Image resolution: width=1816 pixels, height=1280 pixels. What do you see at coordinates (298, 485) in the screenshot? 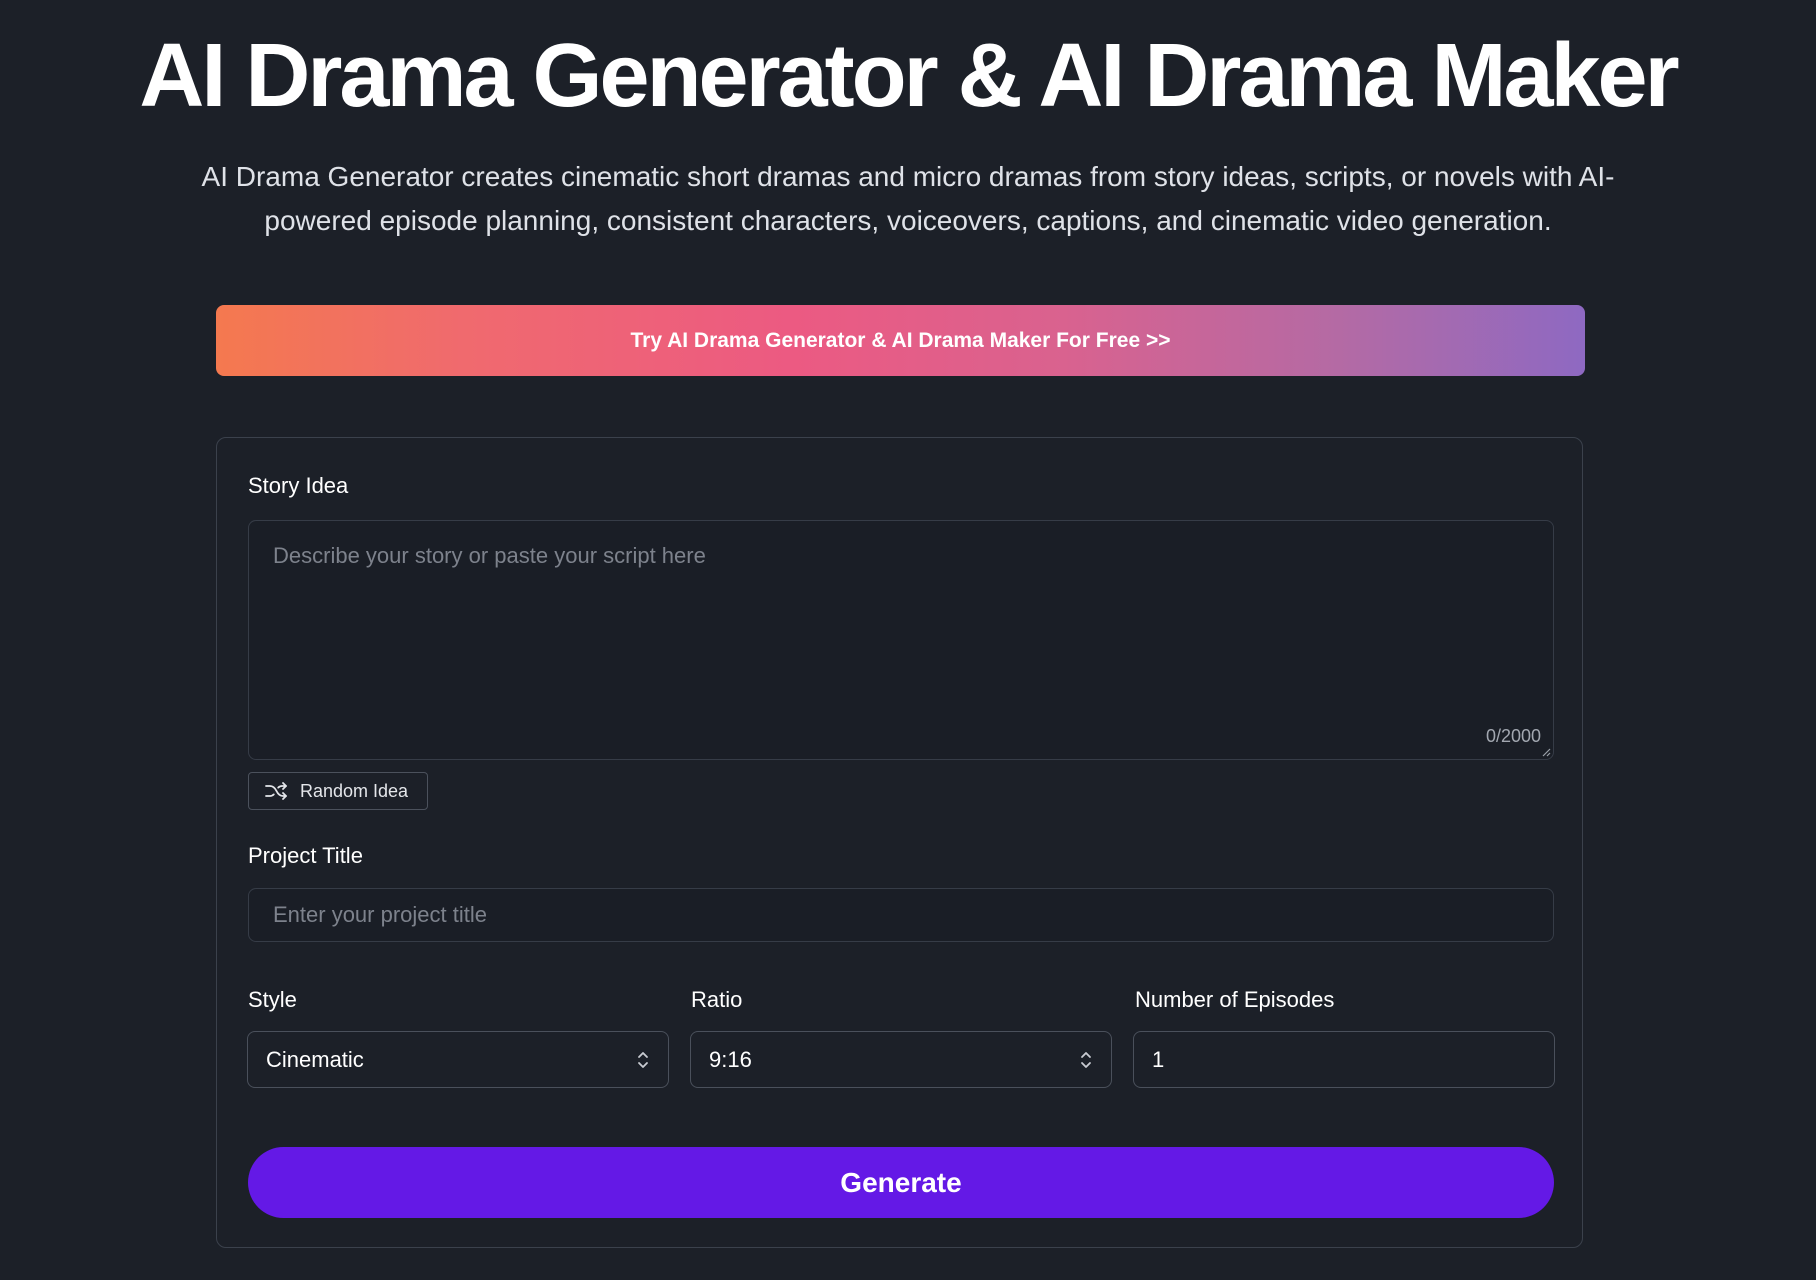
I see `story-idea-label: Story Idea` at bounding box center [298, 485].